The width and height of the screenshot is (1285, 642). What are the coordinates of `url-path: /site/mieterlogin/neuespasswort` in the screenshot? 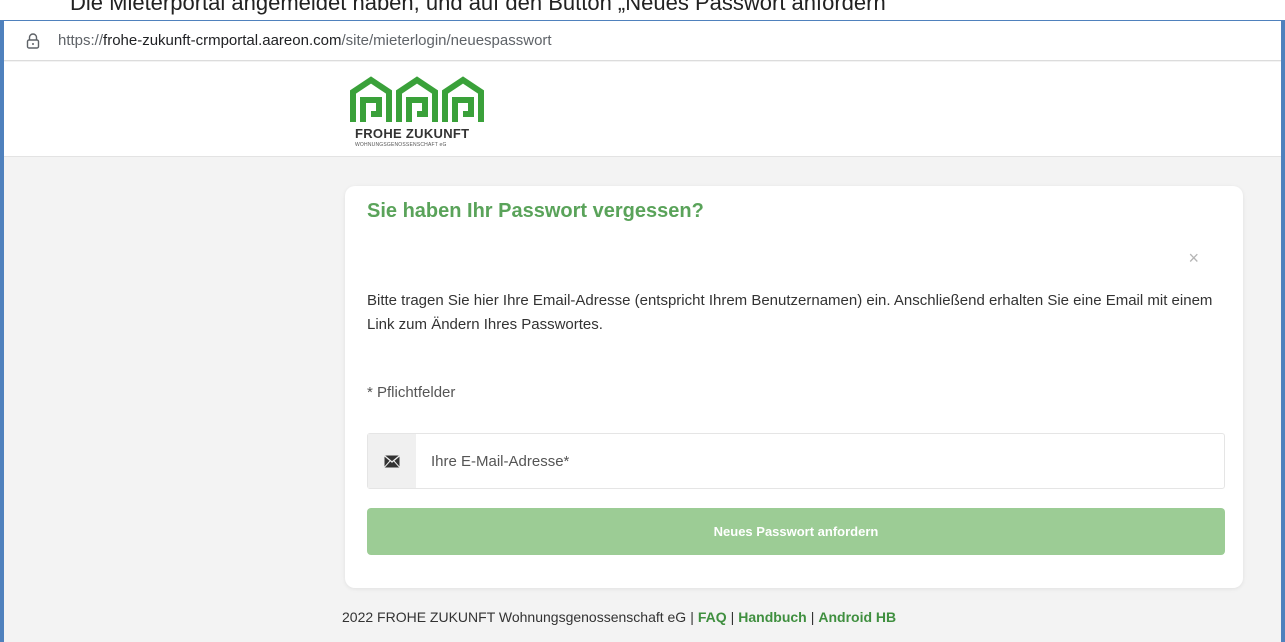 It's located at (446, 40).